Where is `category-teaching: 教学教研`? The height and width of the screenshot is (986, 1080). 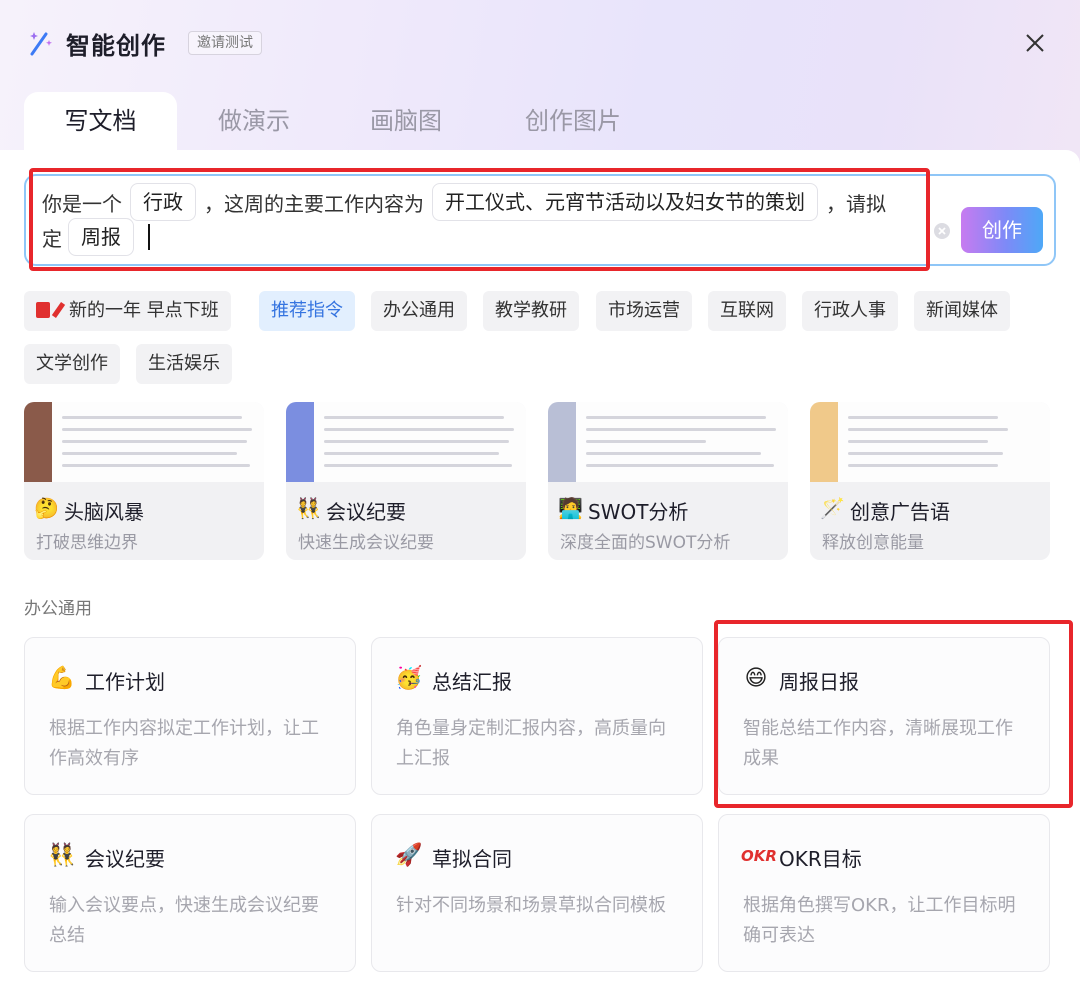 category-teaching: 教学教研 is located at coordinates (531, 311).